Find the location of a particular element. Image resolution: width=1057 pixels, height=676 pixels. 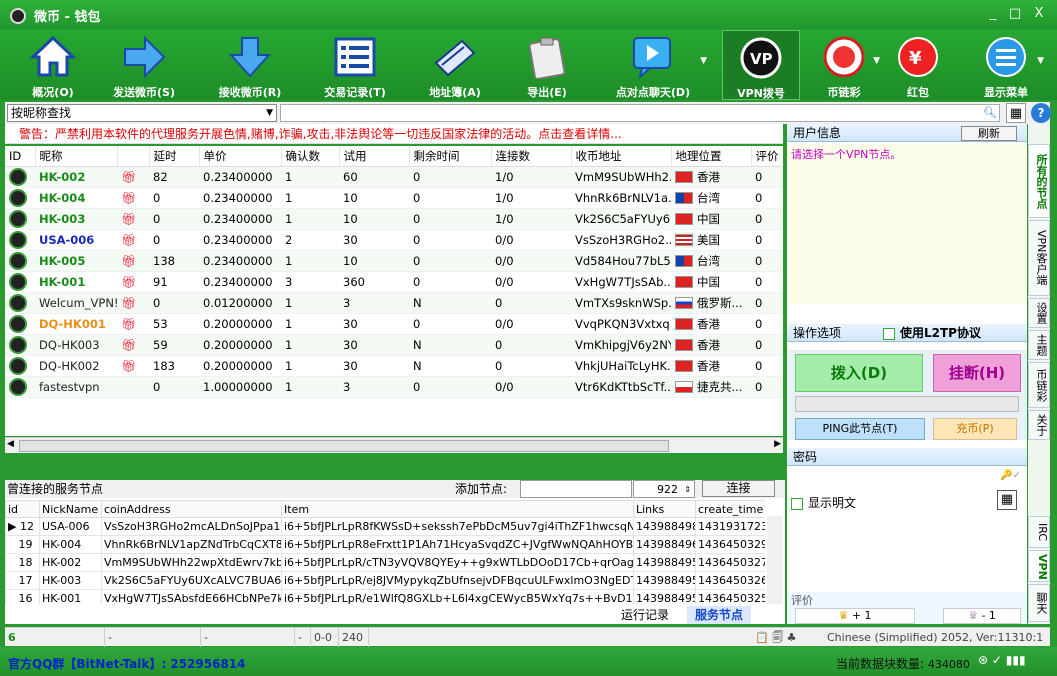

toolbar-vpn-dial: VP VPN拨号 is located at coordinates (761, 65).